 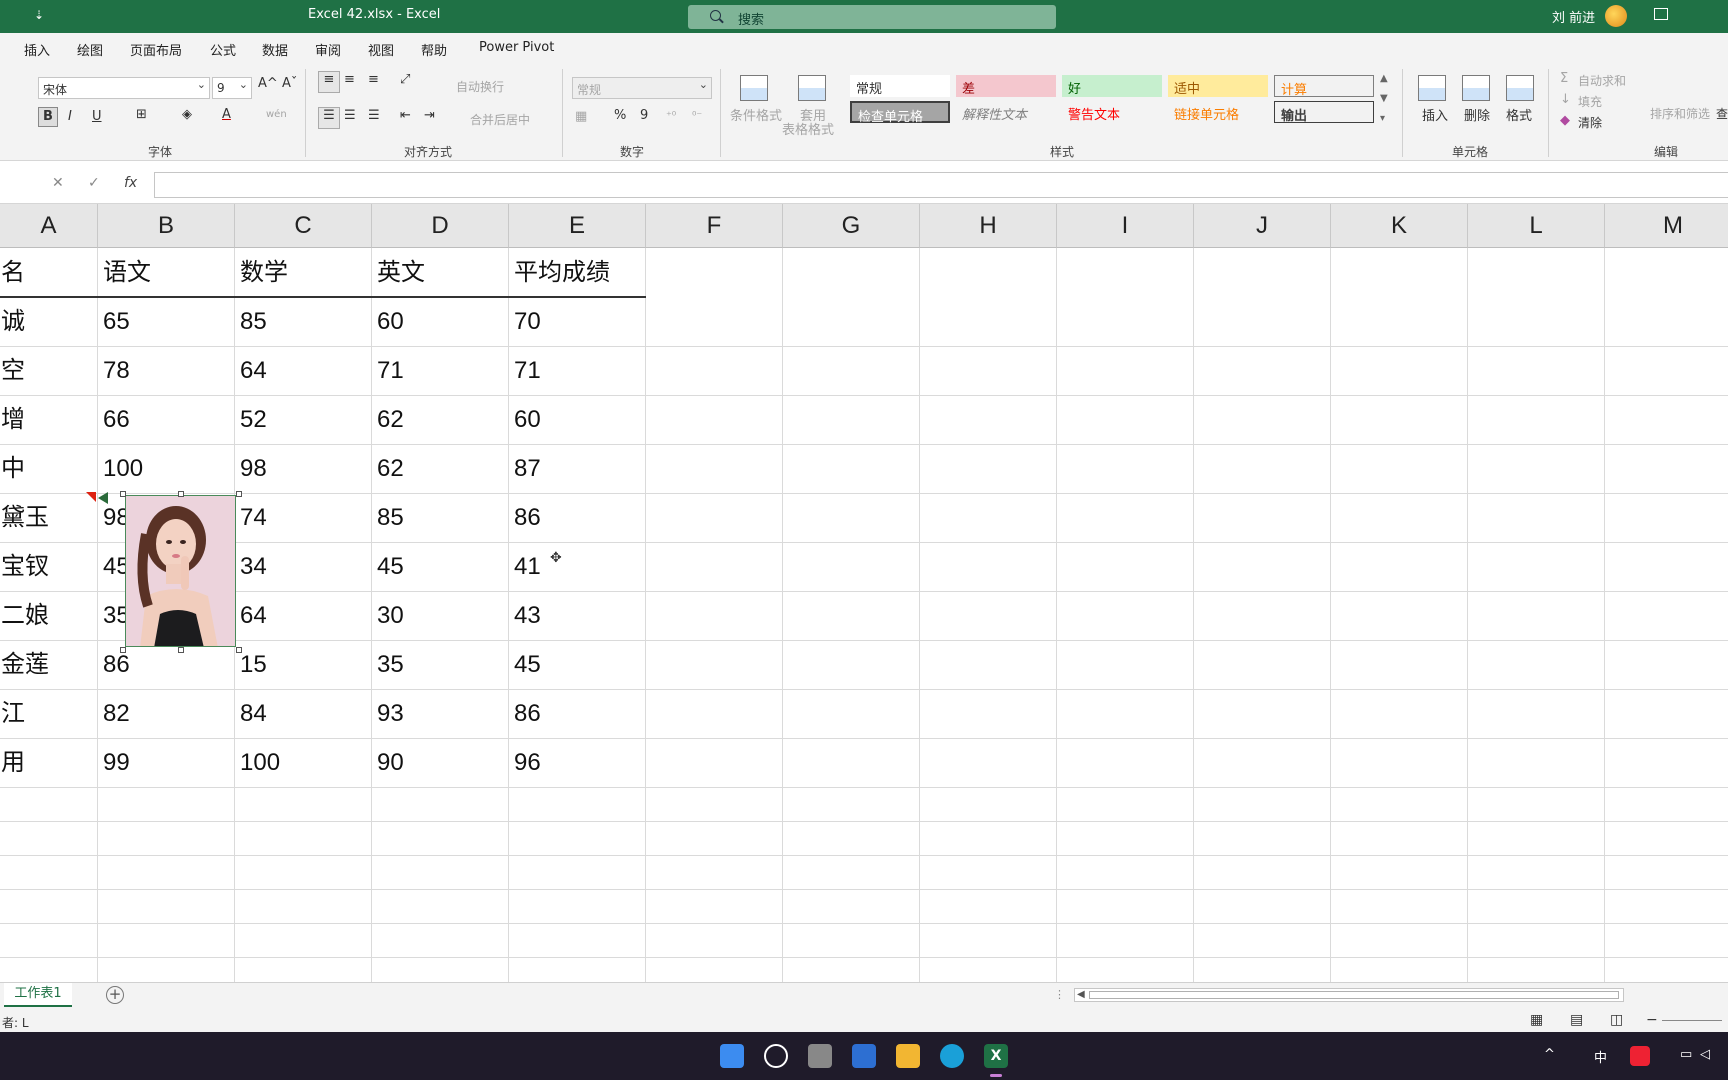 What do you see at coordinates (94, 183) in the screenshot?
I see `confirm-edit-icon: ✓` at bounding box center [94, 183].